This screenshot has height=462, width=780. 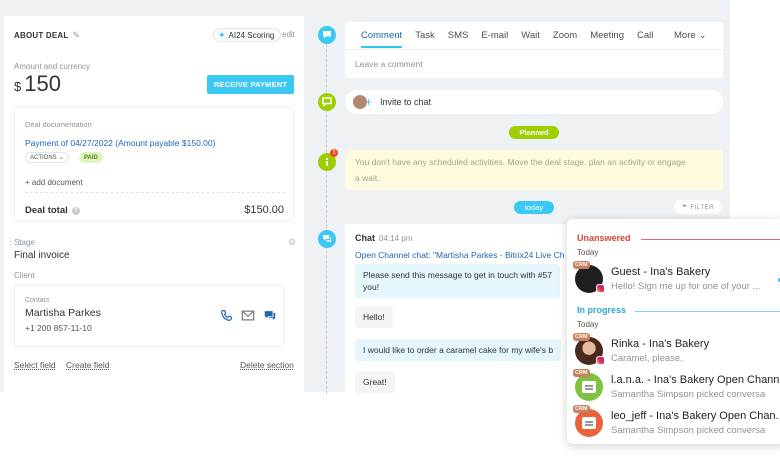 I want to click on message-text: you!, so click(x=371, y=287).